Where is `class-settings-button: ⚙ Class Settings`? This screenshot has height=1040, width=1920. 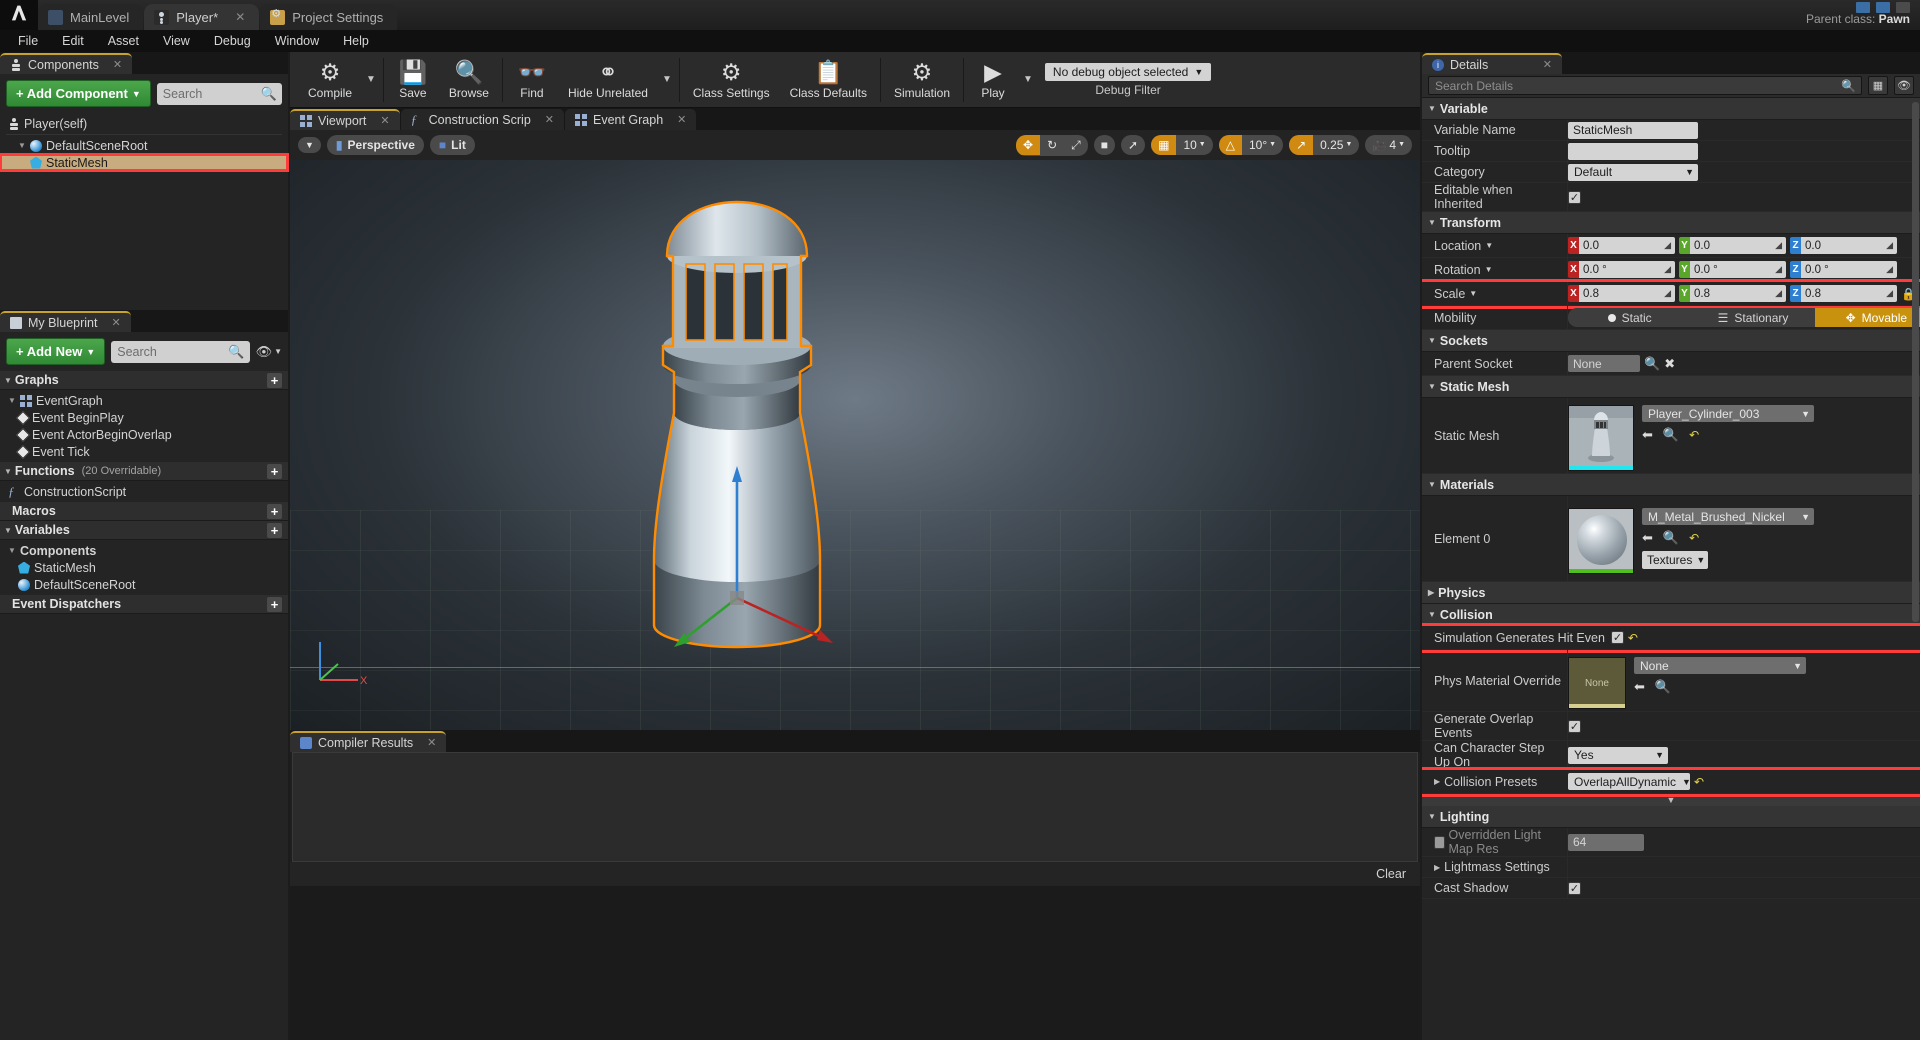
class-settings-button: ⚙ Class Settings is located at coordinates (731, 80).